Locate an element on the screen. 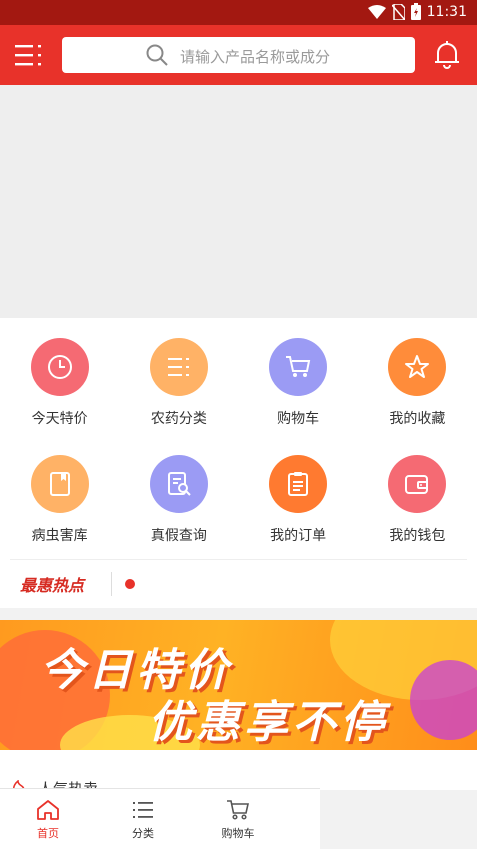 The height and width of the screenshot is (849, 477). nav-item-category: 分类 is located at coordinates (143, 820).